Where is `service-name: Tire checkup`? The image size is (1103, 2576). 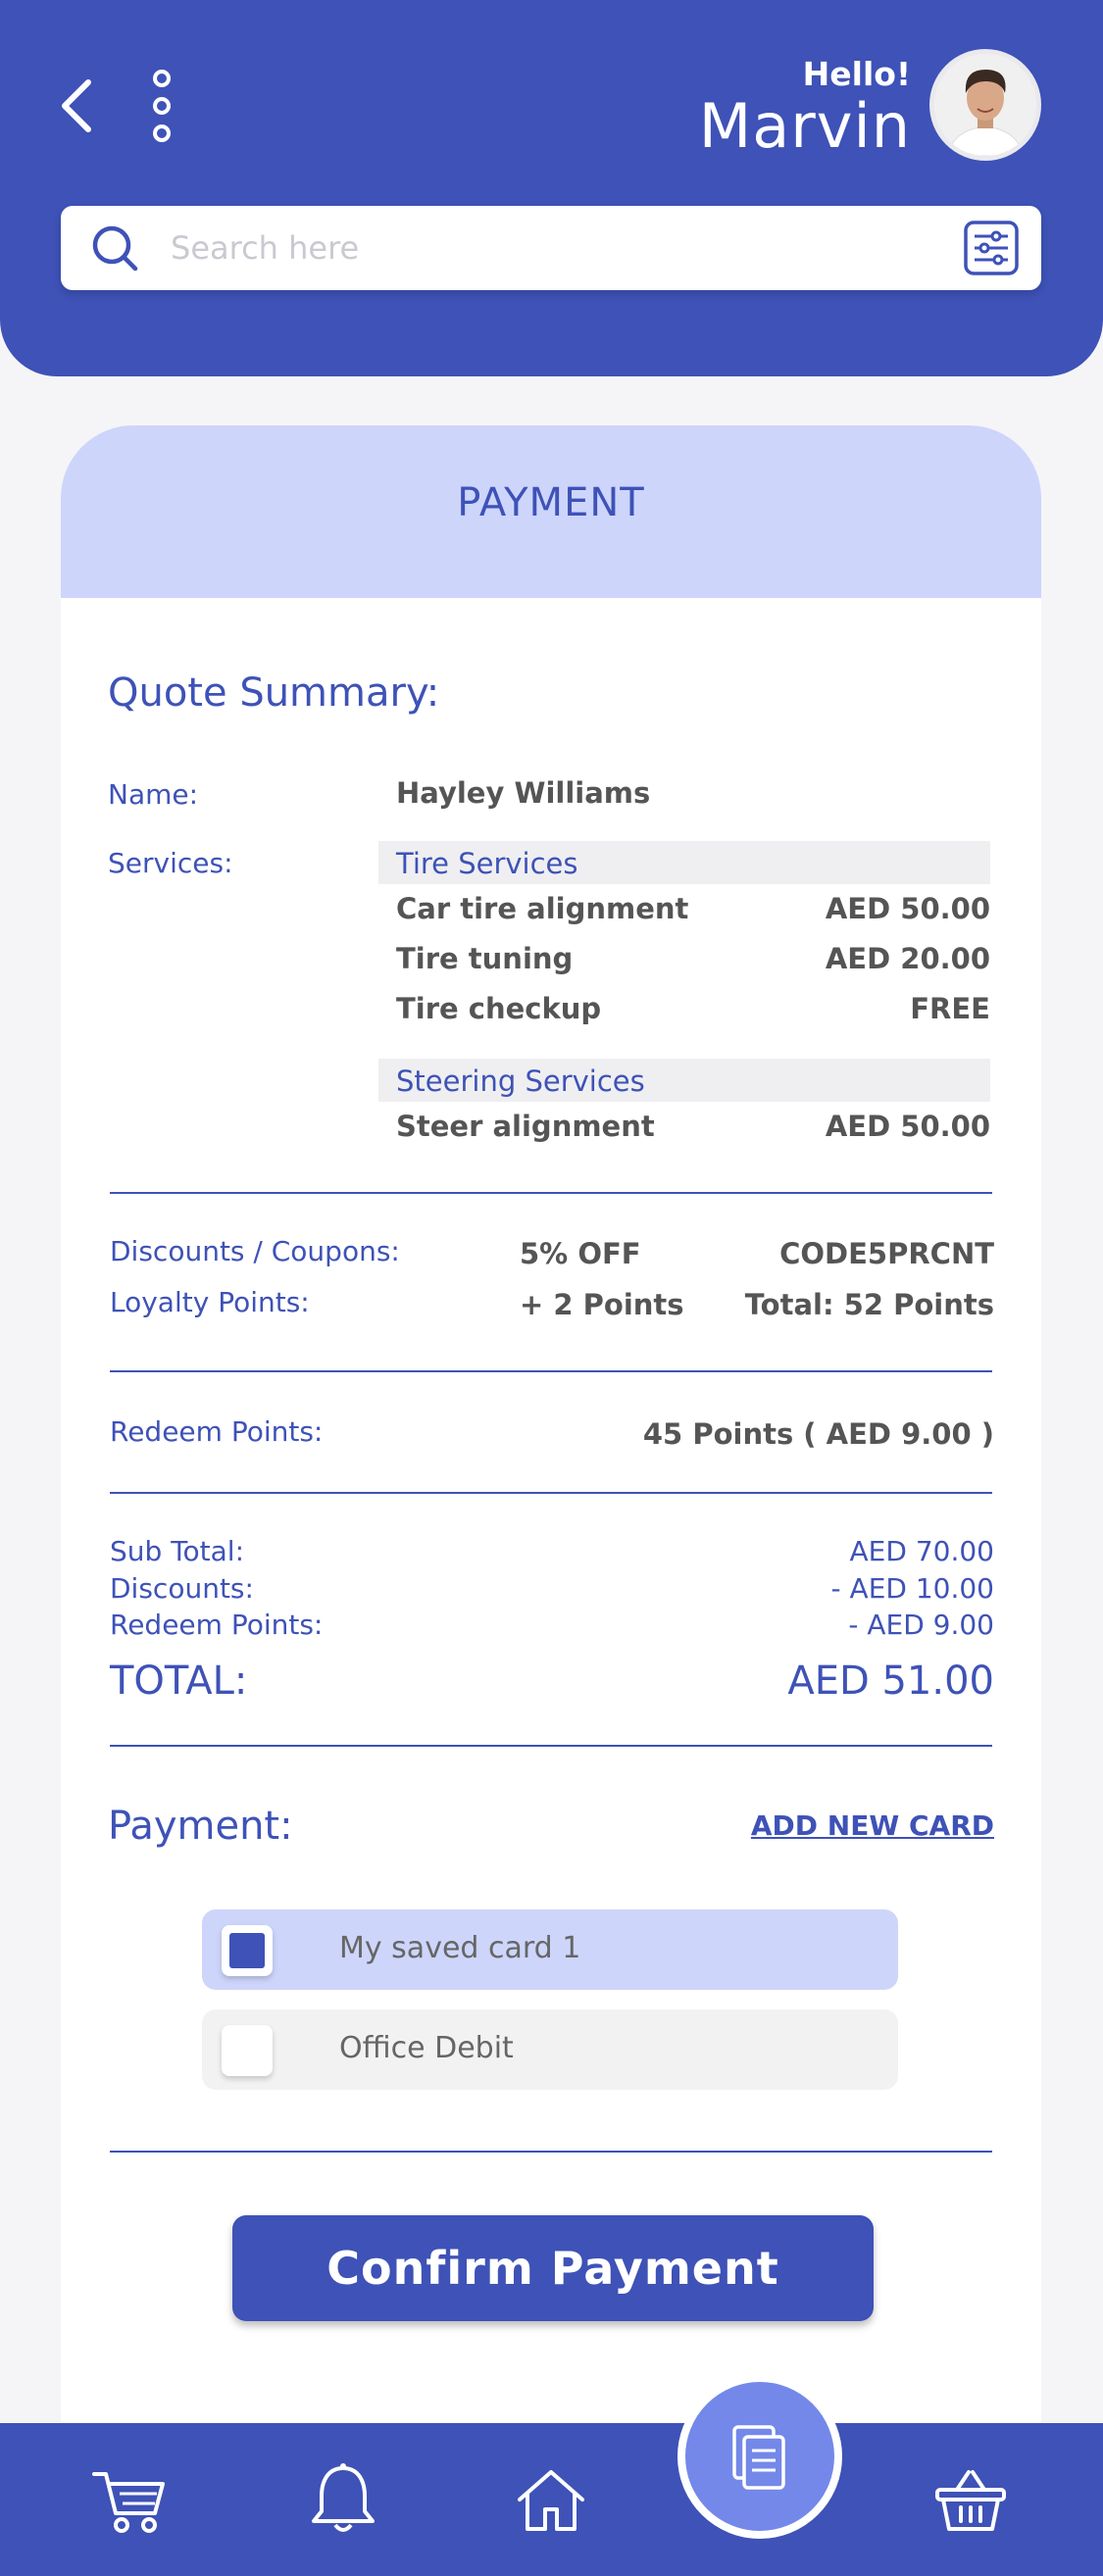 service-name: Tire checkup is located at coordinates (499, 1008).